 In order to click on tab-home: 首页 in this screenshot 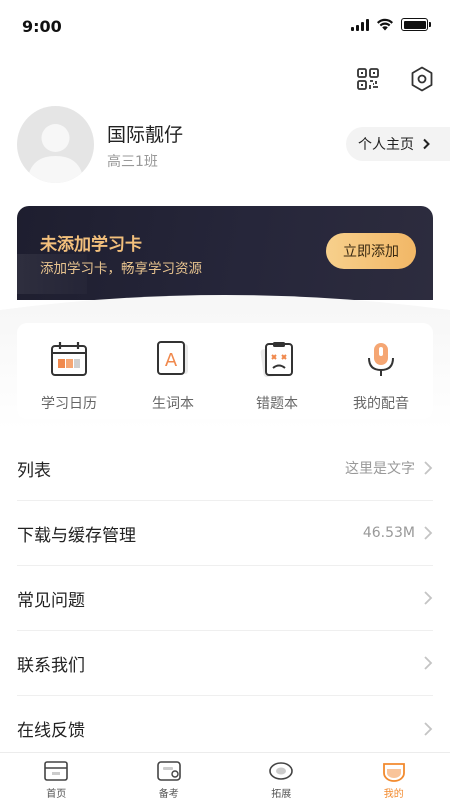, I will do `click(56, 776)`.